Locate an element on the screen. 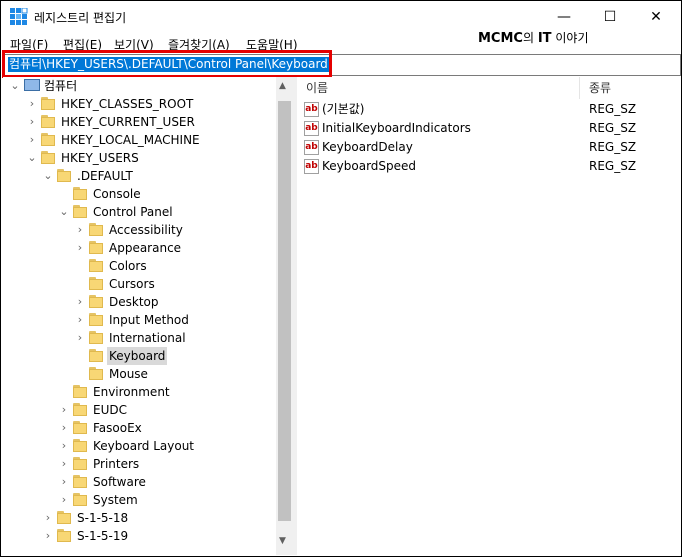 This screenshot has width=682, height=557. close-icon: ✕ is located at coordinates (656, 16).